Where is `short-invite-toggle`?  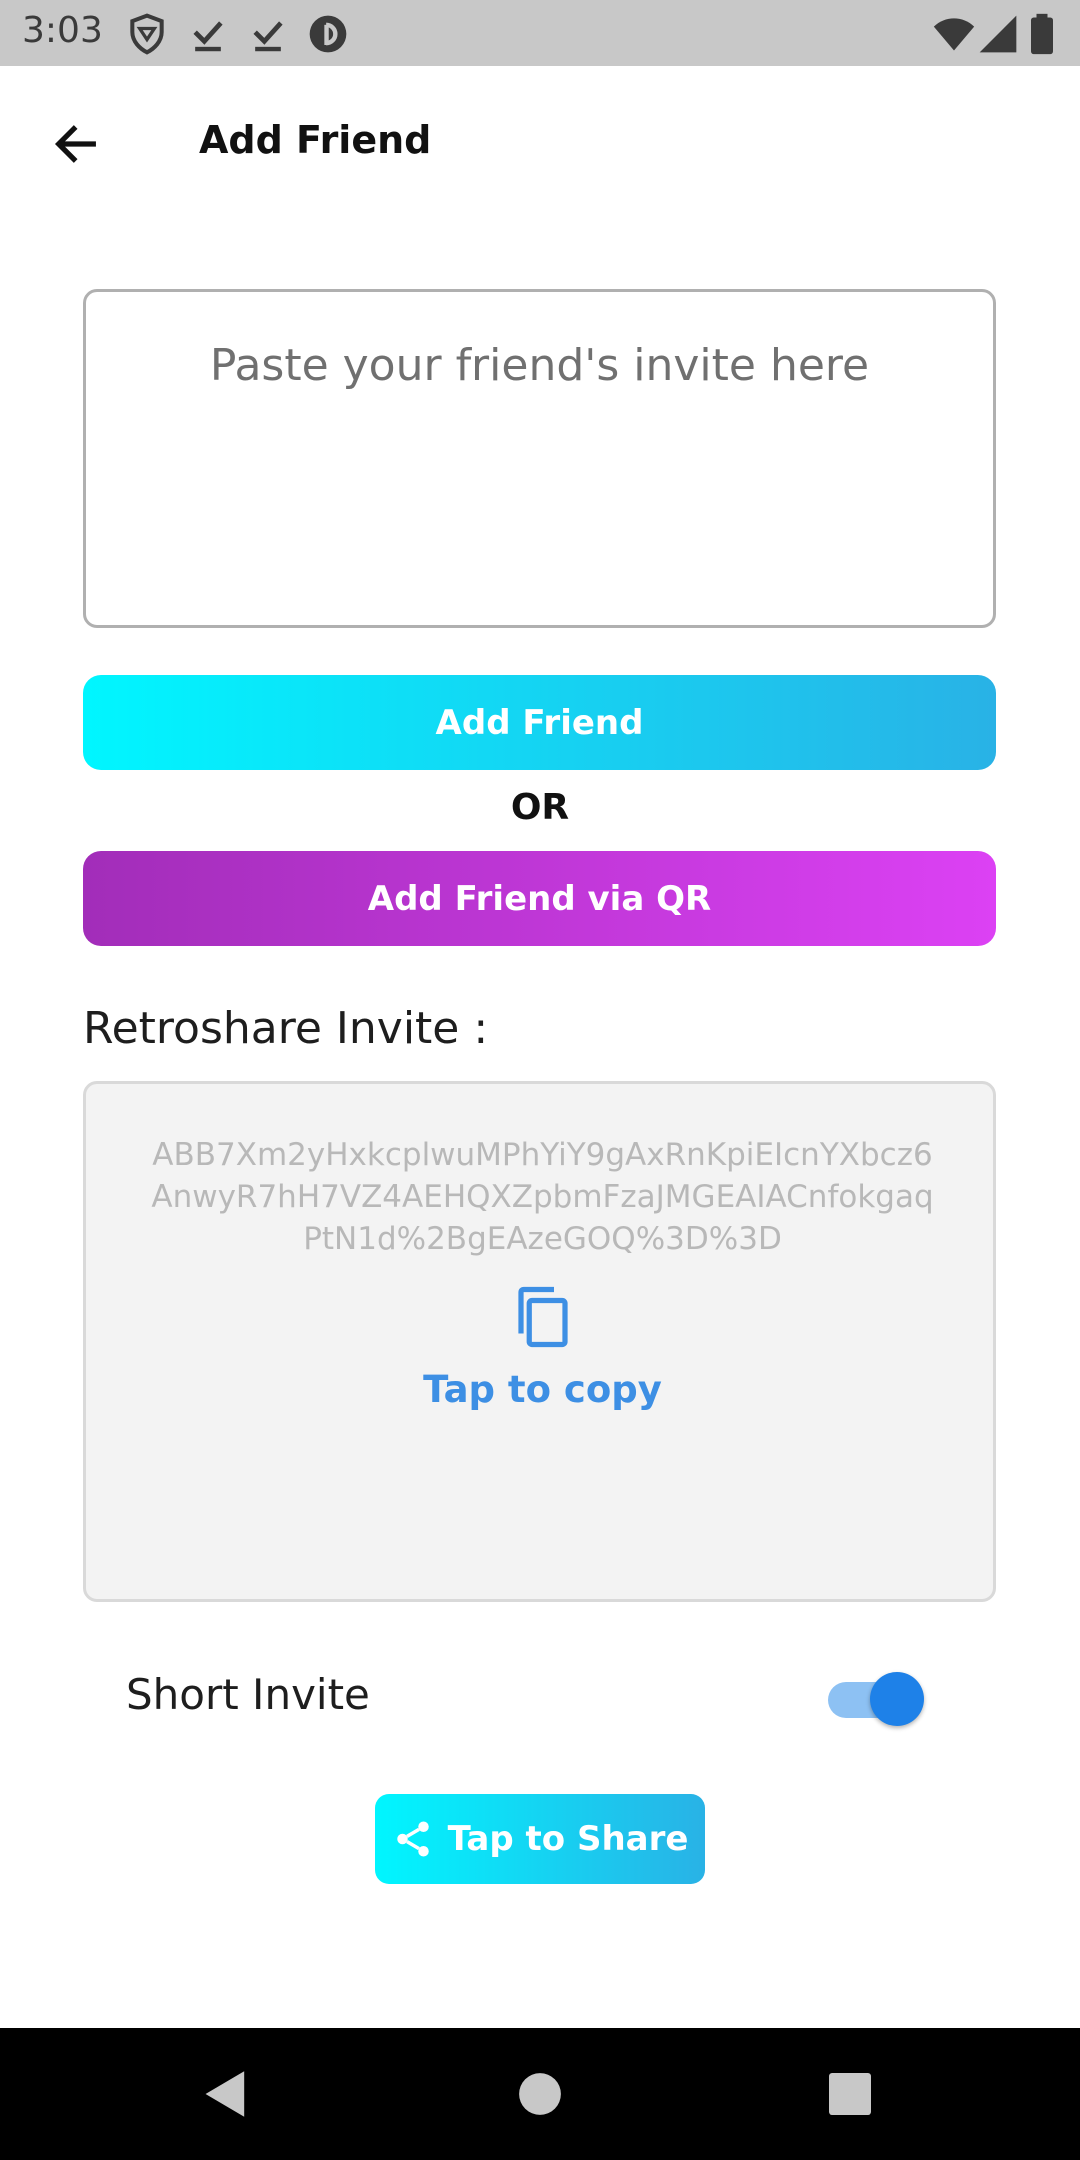 short-invite-toggle is located at coordinates (876, 1698).